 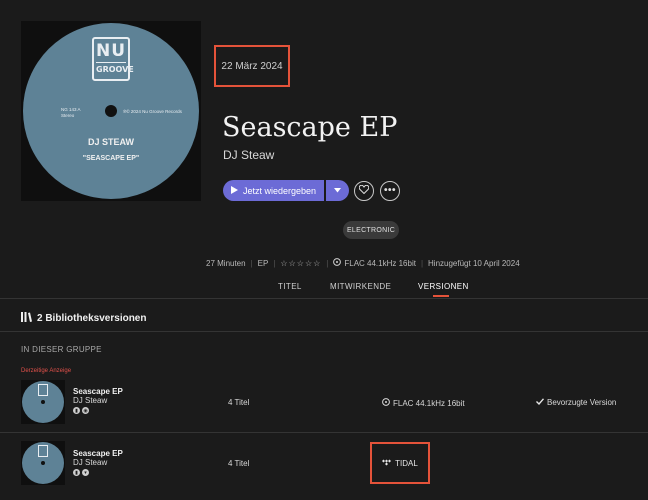 What do you see at coordinates (85, 410) in the screenshot?
I see `disc-badge-icon: ◉` at bounding box center [85, 410].